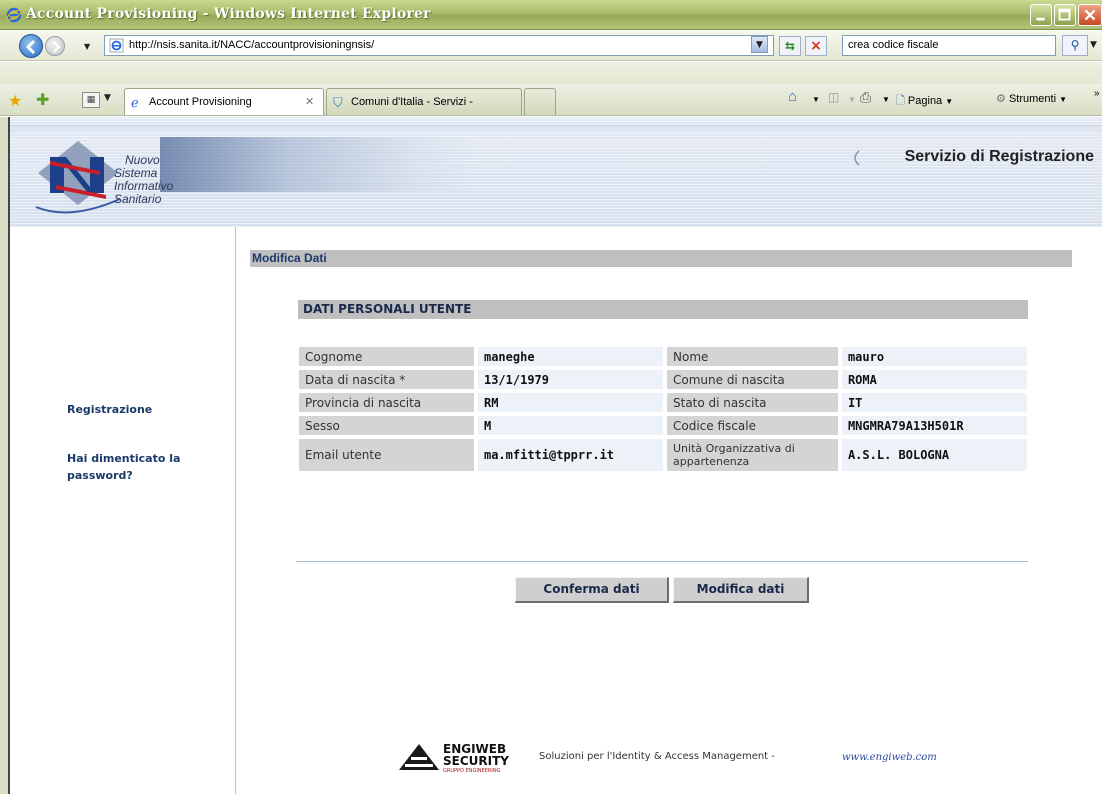  I want to click on quick-tabs-grid-icon: ▦, so click(91, 100).